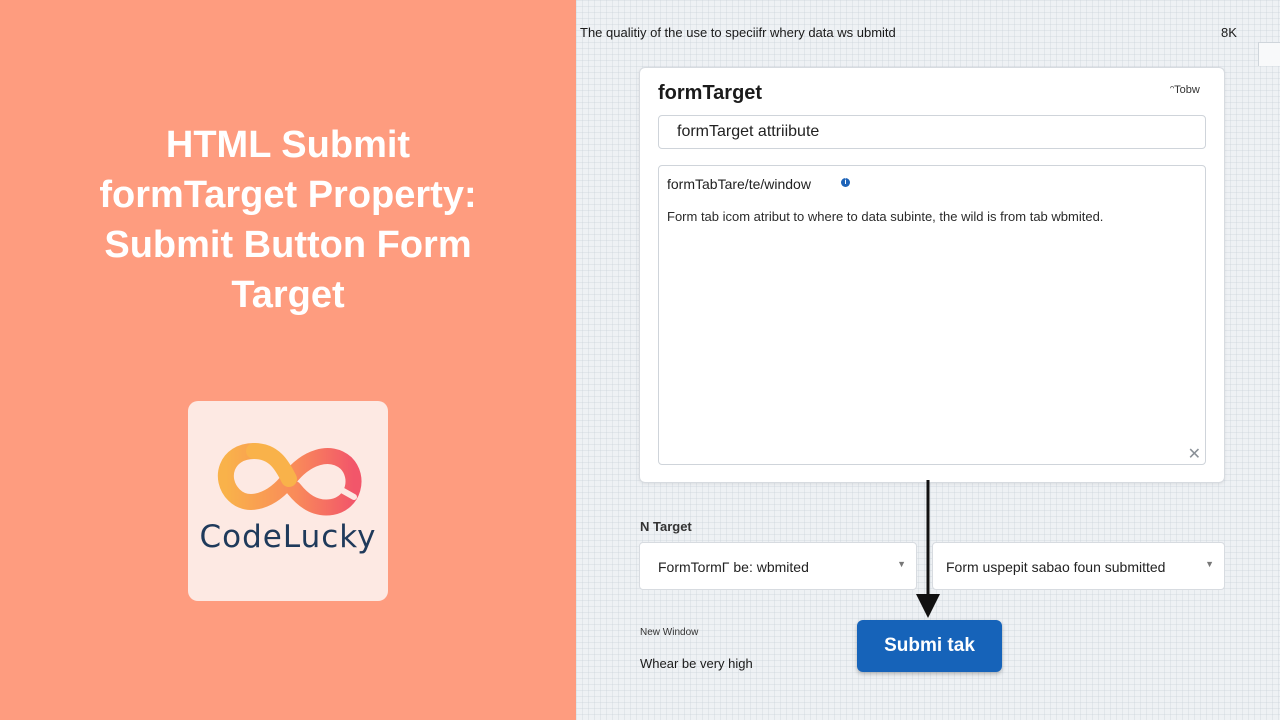  Describe the element at coordinates (288, 245) in the screenshot. I see `hero-title-line-3: Submit Button Form` at that location.